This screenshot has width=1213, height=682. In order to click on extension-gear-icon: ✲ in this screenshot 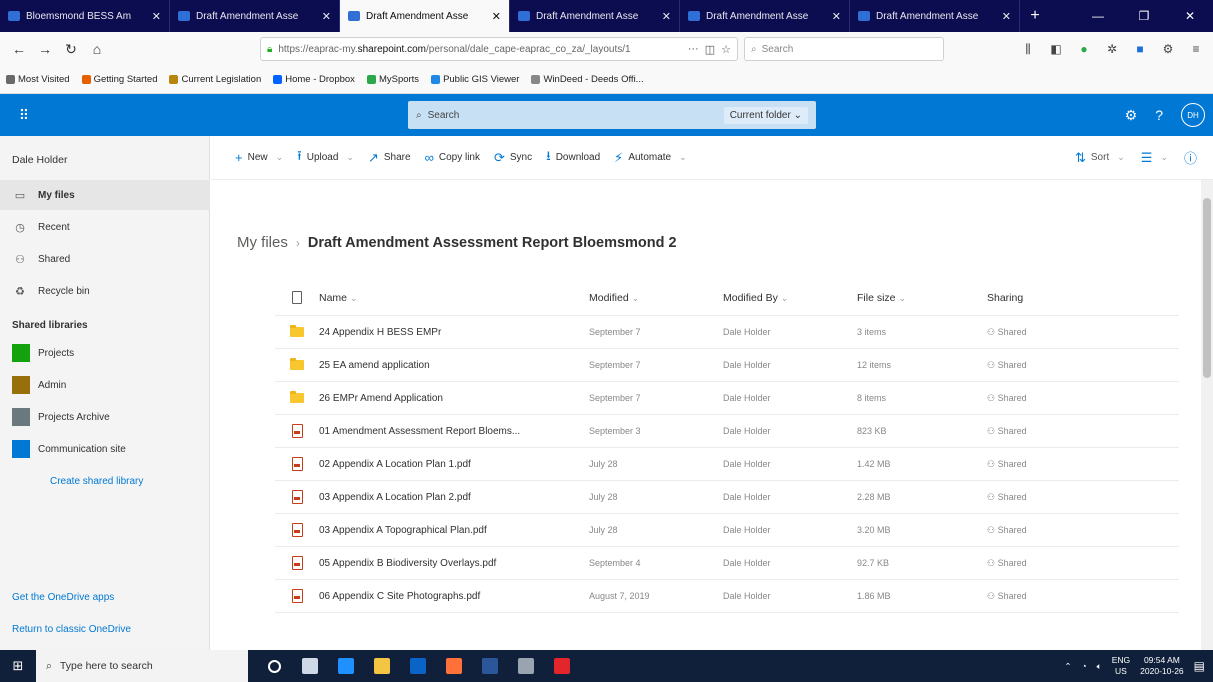, I will do `click(1112, 49)`.